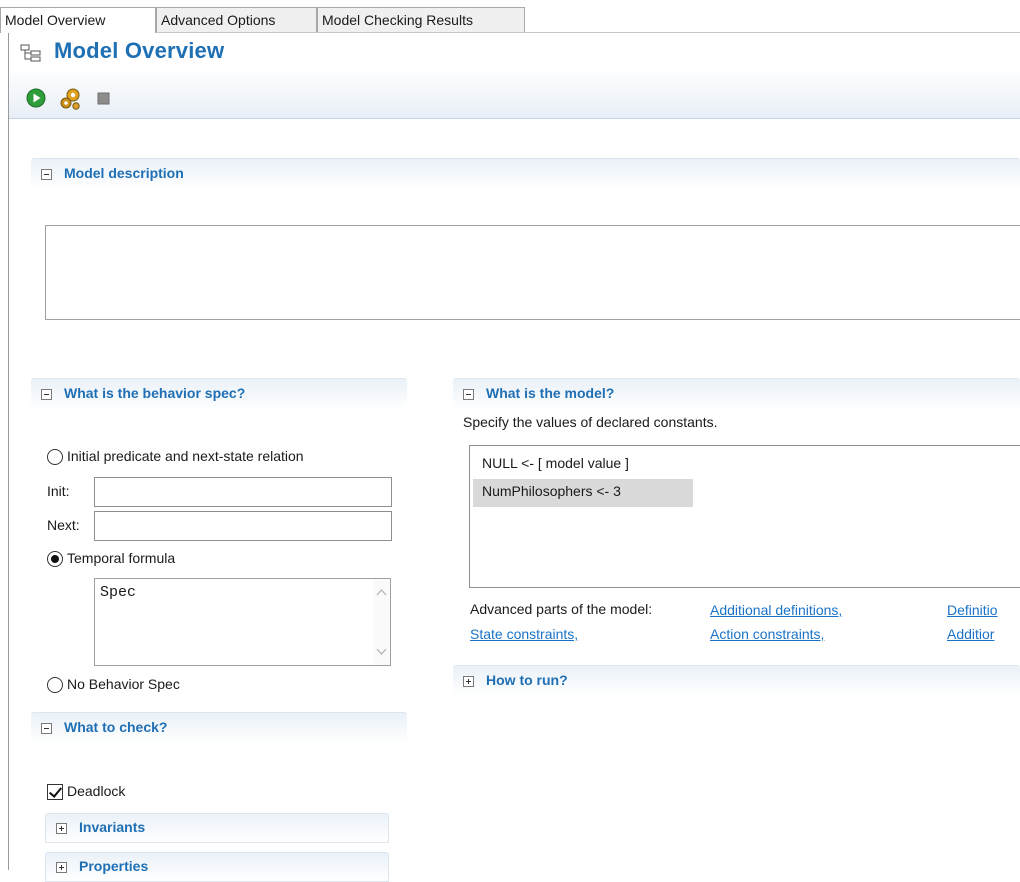 The height and width of the screenshot is (882, 1020). I want to click on run-icon, so click(37, 99).